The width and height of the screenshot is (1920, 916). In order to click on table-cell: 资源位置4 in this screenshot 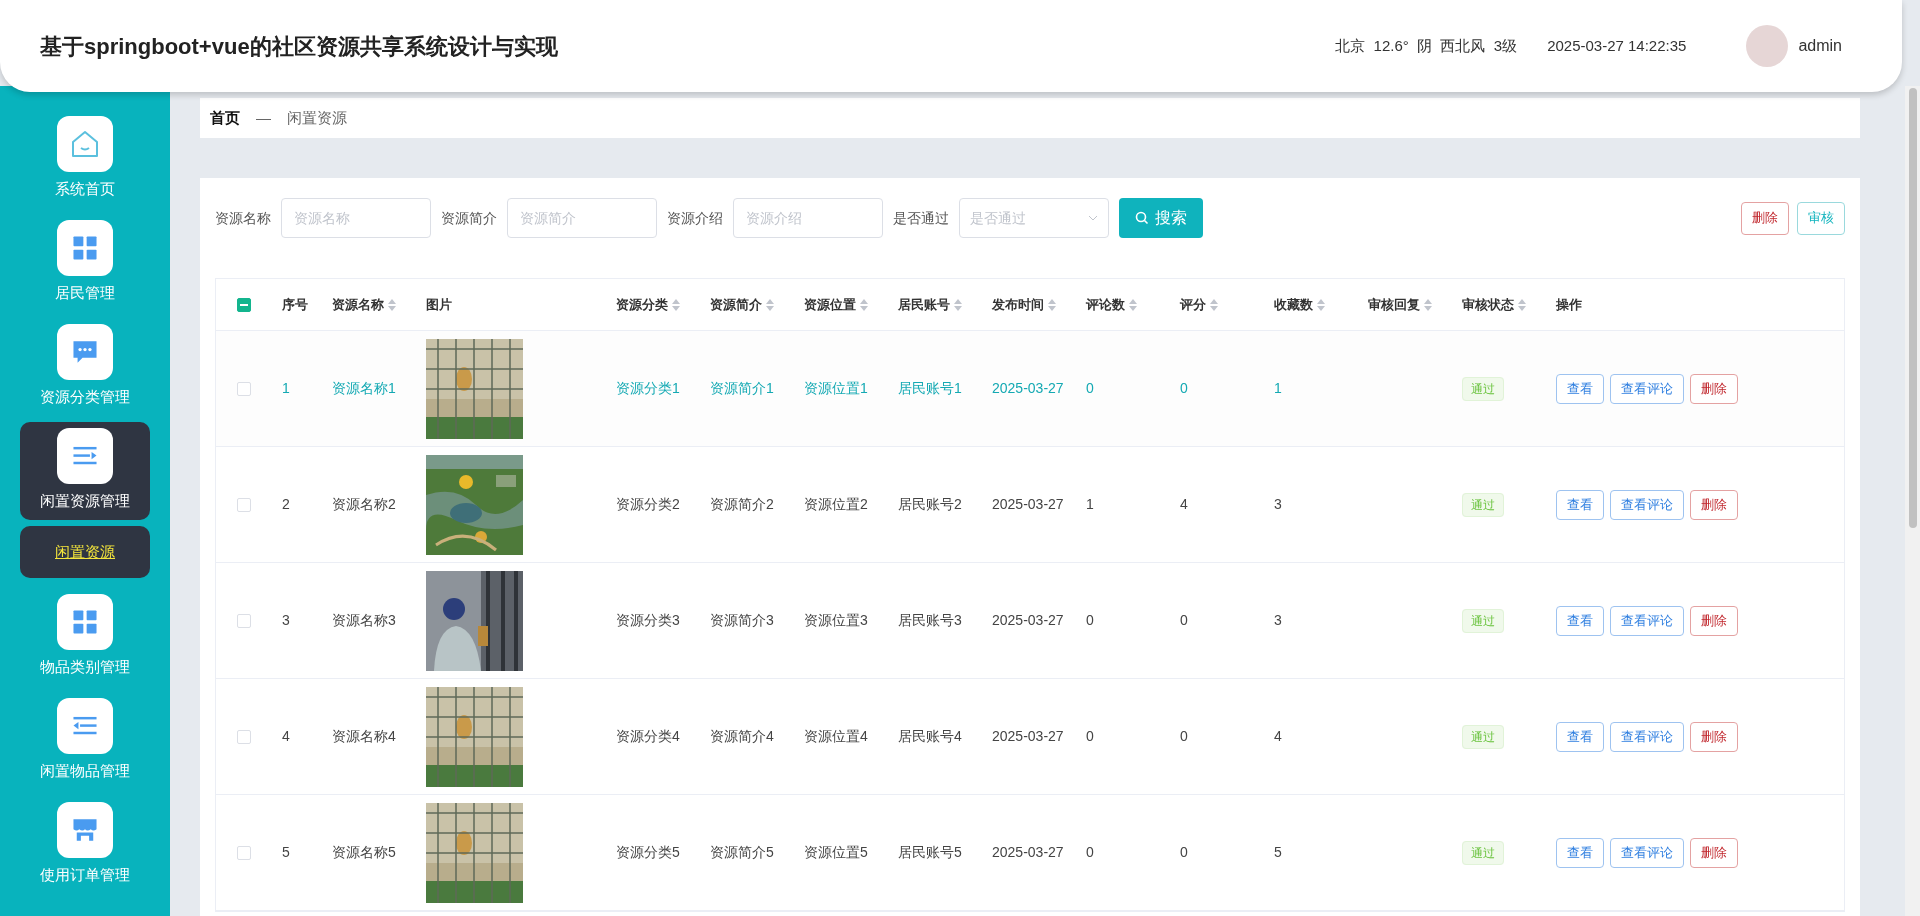, I will do `click(836, 736)`.